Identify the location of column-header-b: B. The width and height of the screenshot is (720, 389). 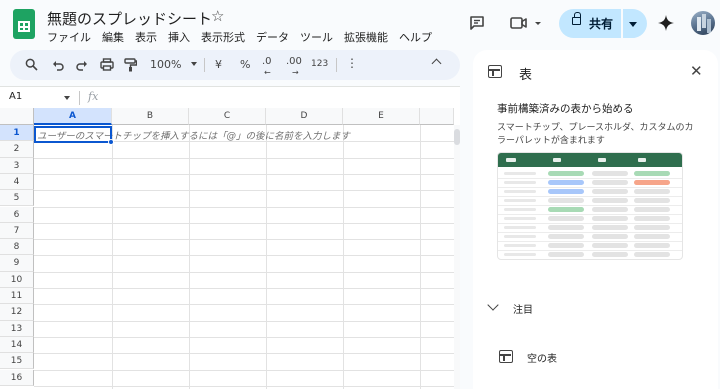
(150, 116).